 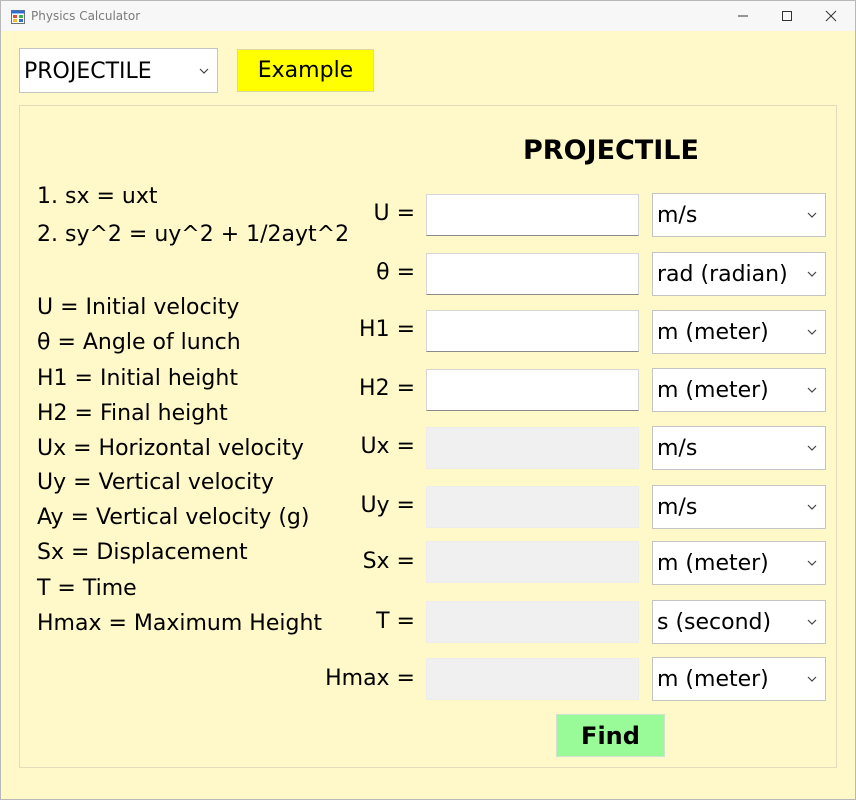 What do you see at coordinates (532, 274) in the screenshot?
I see `theta-input` at bounding box center [532, 274].